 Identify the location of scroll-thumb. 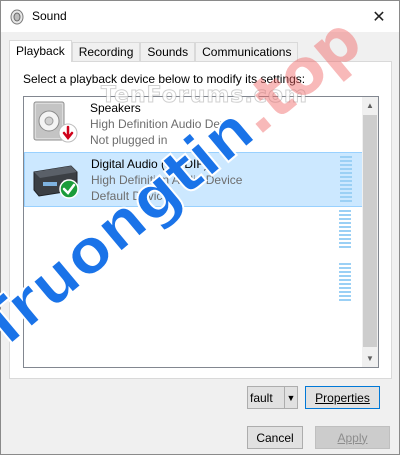
(370, 231).